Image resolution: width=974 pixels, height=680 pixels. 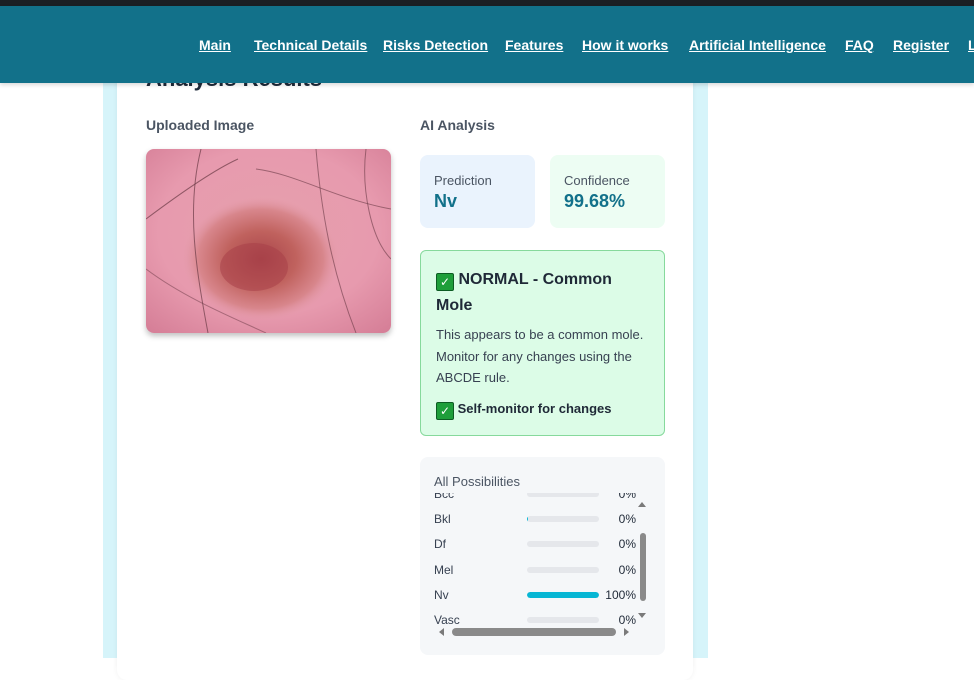 I want to click on possibilities-list: Bcc 0% Bkl 0% Df 0% Mel 0% Nv 100% Vasc 0%, so click(x=535, y=559).